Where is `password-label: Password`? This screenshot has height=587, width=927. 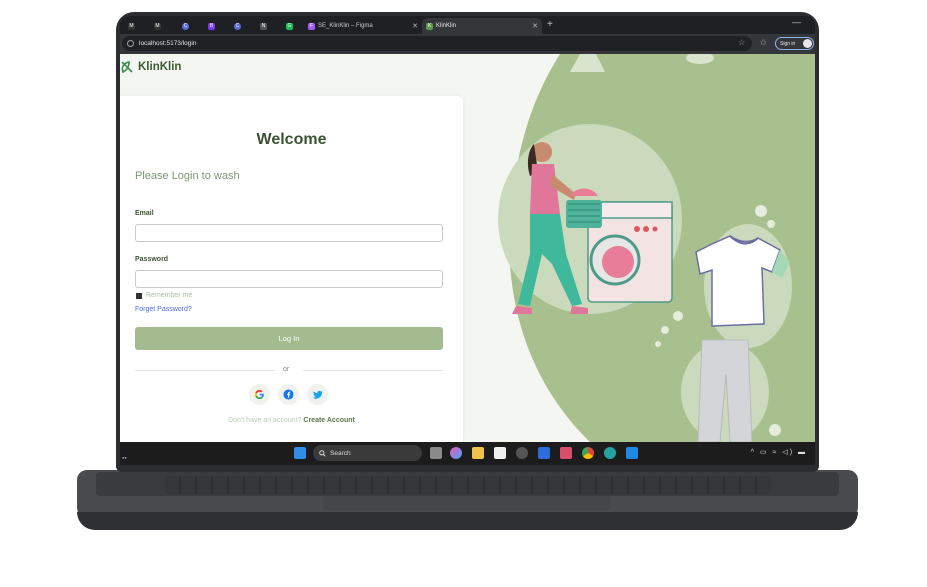 password-label: Password is located at coordinates (152, 259).